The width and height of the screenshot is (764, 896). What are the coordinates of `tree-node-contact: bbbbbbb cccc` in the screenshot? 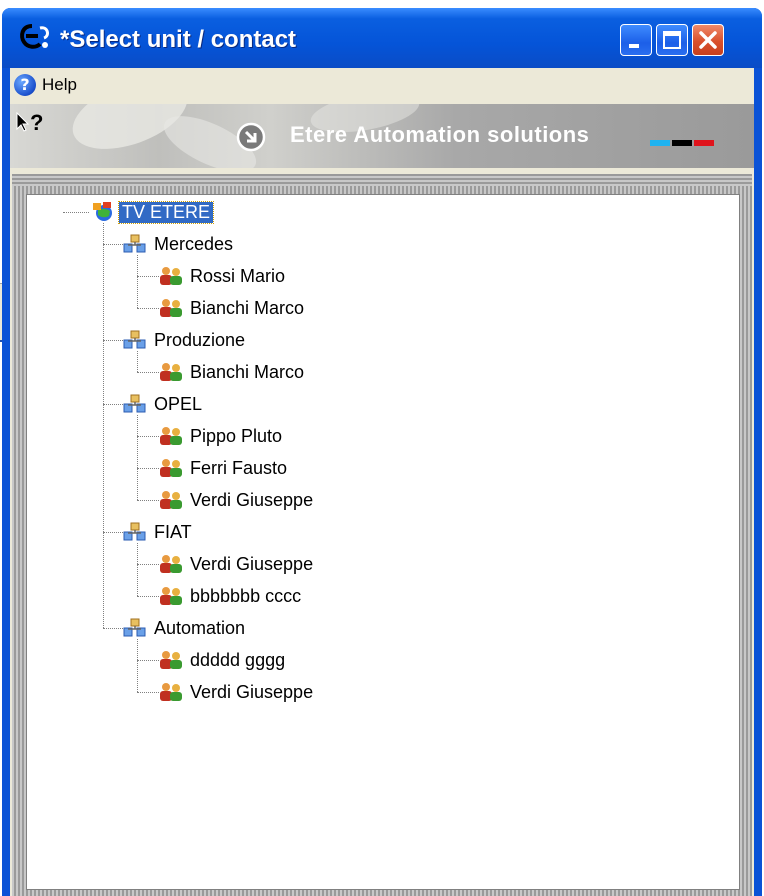 It's located at (231, 596).